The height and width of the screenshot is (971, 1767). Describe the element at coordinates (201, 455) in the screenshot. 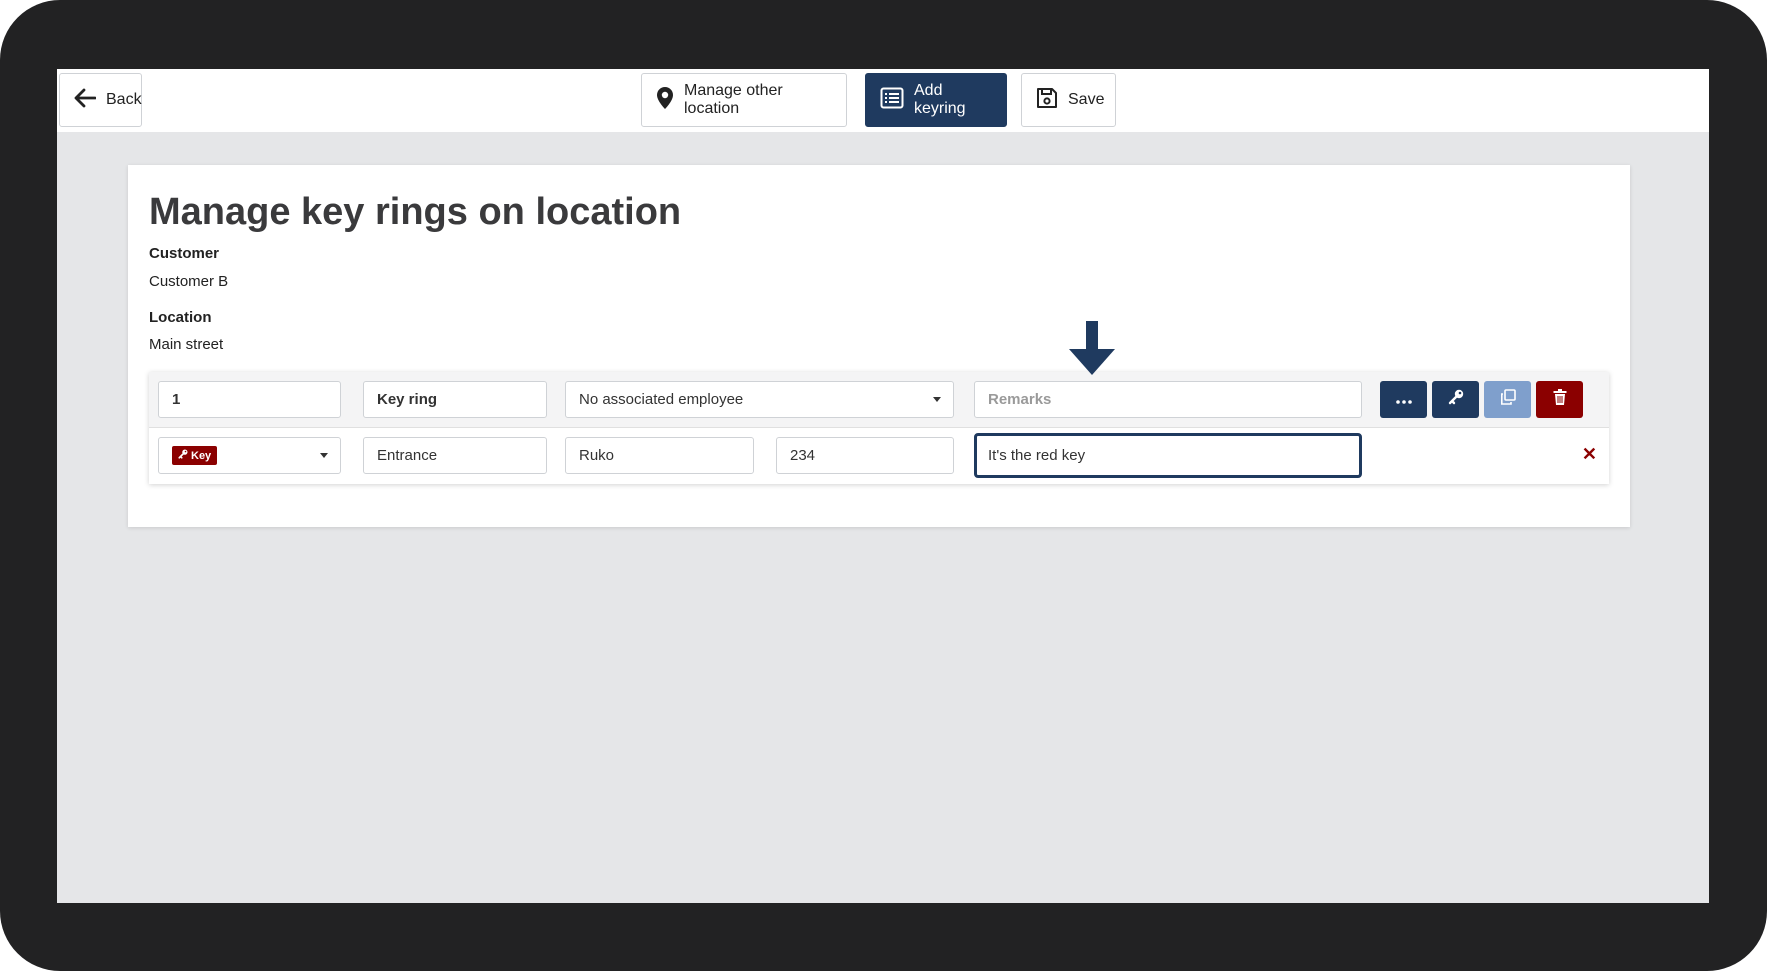

I see `key-type-badge-label: Key` at that location.